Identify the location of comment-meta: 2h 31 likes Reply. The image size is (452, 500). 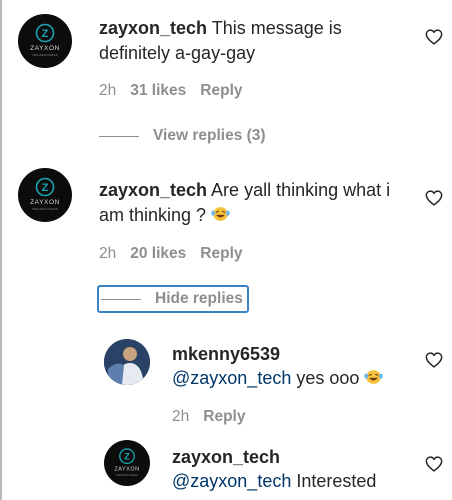
(178, 91).